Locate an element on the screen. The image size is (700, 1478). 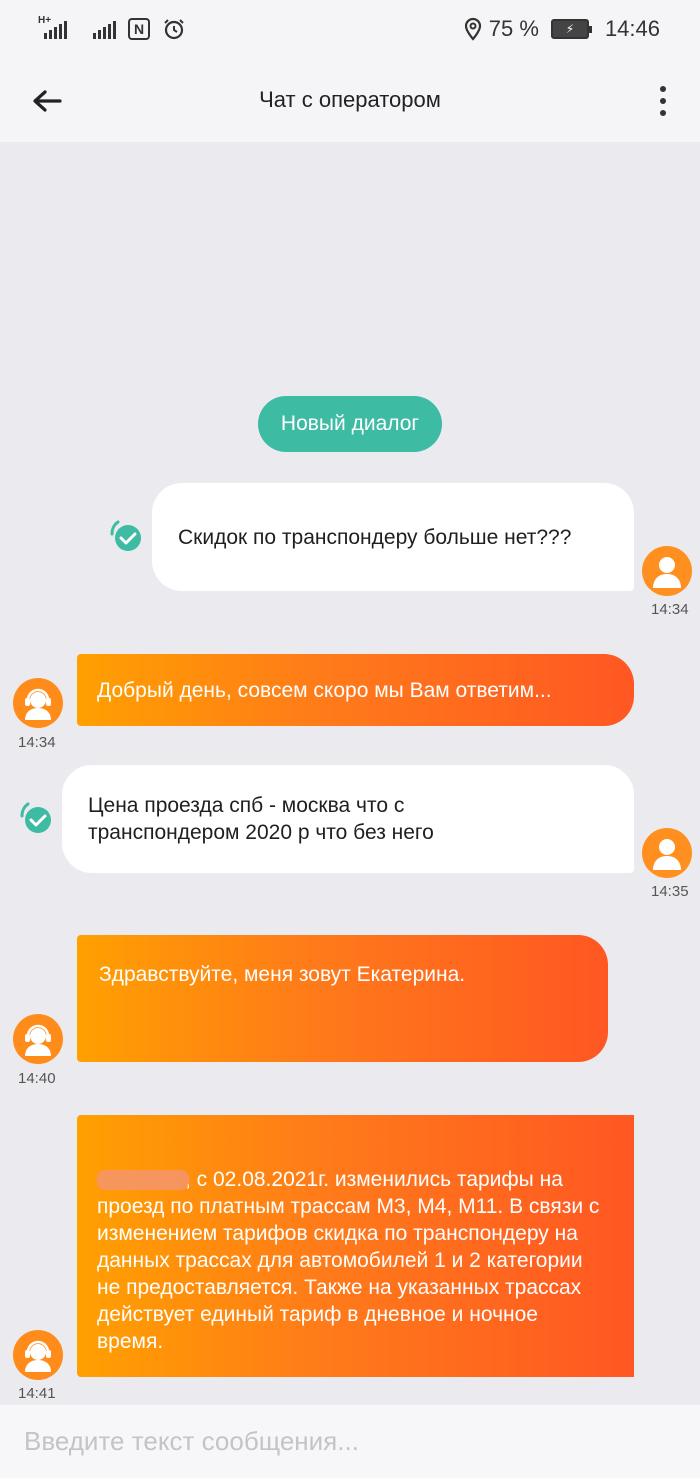
location-icon is located at coordinates (473, 29).